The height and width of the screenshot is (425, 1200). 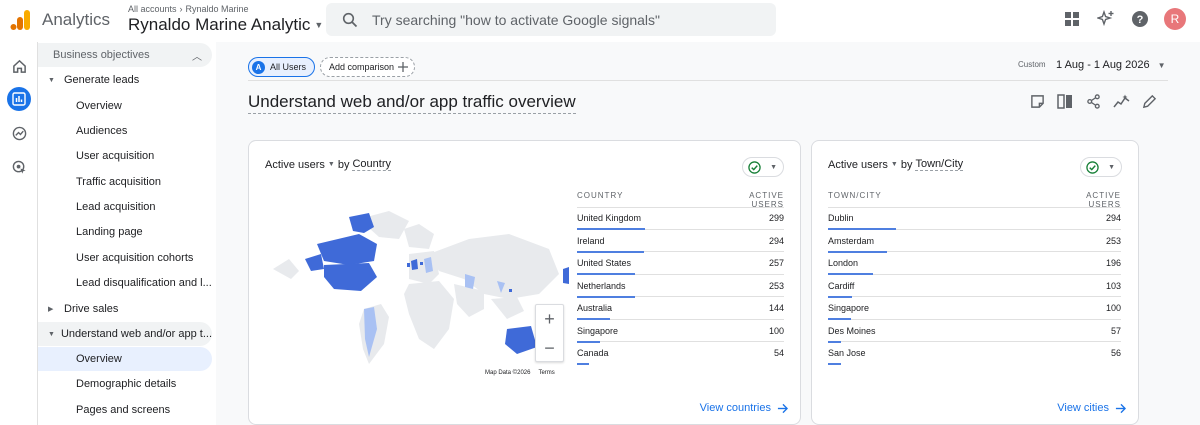 What do you see at coordinates (1111, 65) in the screenshot?
I see `date-range-picker: 1 Aug - 1 Aug 2026 ▼` at bounding box center [1111, 65].